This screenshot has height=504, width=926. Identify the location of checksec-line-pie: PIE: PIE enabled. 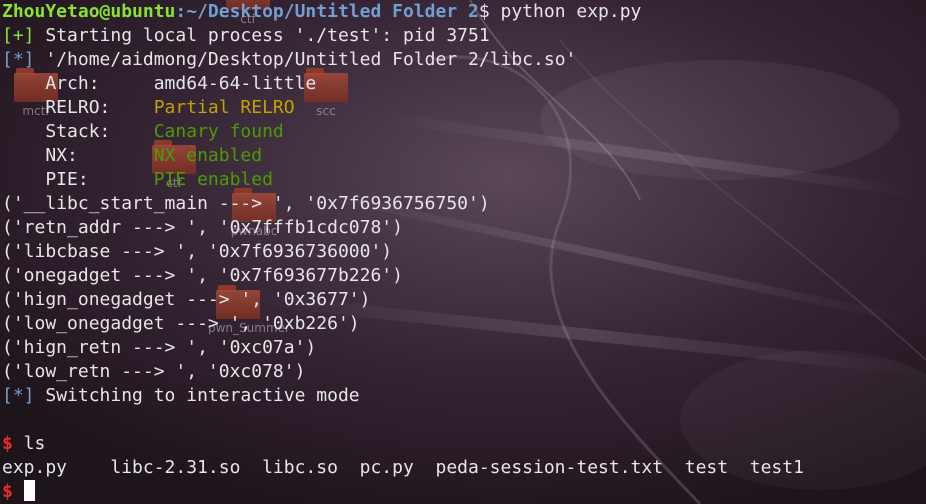
(463, 180).